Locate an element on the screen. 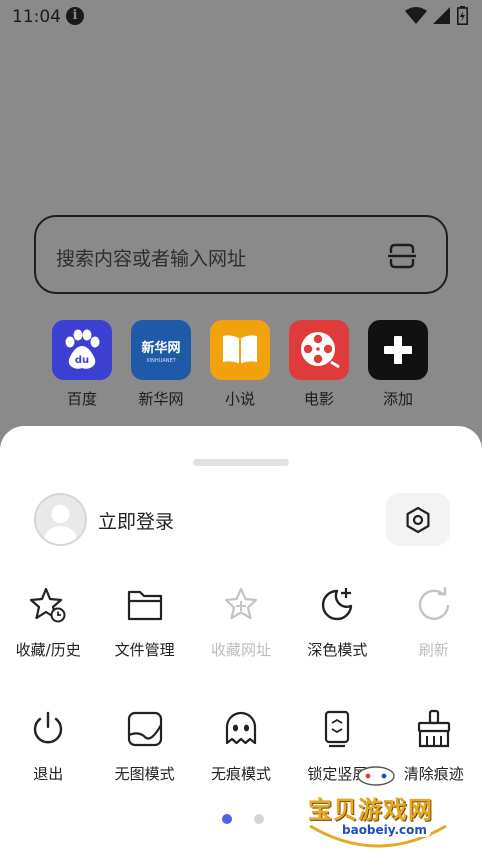 The image size is (482, 857). shortcut-baidu: du 百度 is located at coordinates (82, 364).